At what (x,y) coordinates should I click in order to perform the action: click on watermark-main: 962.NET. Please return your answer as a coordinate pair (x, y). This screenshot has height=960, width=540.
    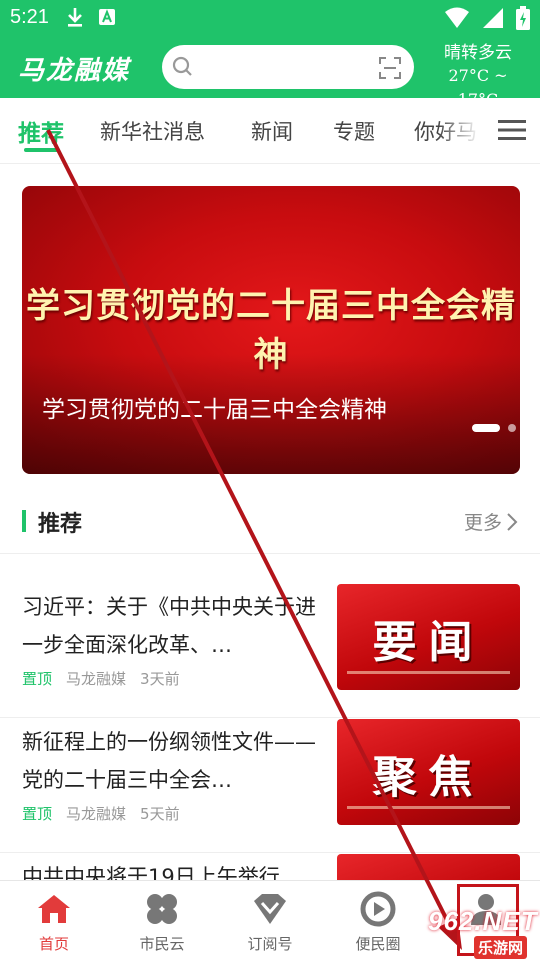
    Looking at the image, I should click on (483, 921).